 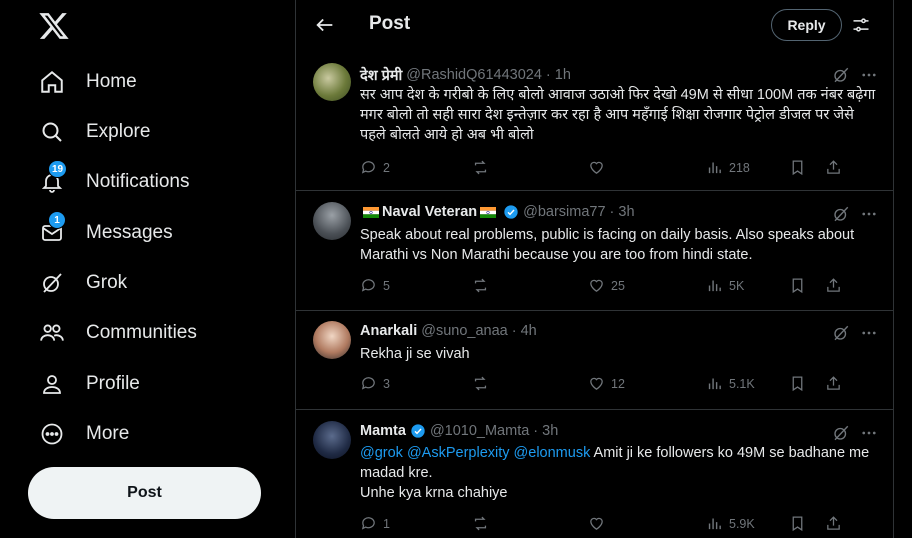 What do you see at coordinates (725, 285) in the screenshot?
I see `views-action: 5K` at bounding box center [725, 285].